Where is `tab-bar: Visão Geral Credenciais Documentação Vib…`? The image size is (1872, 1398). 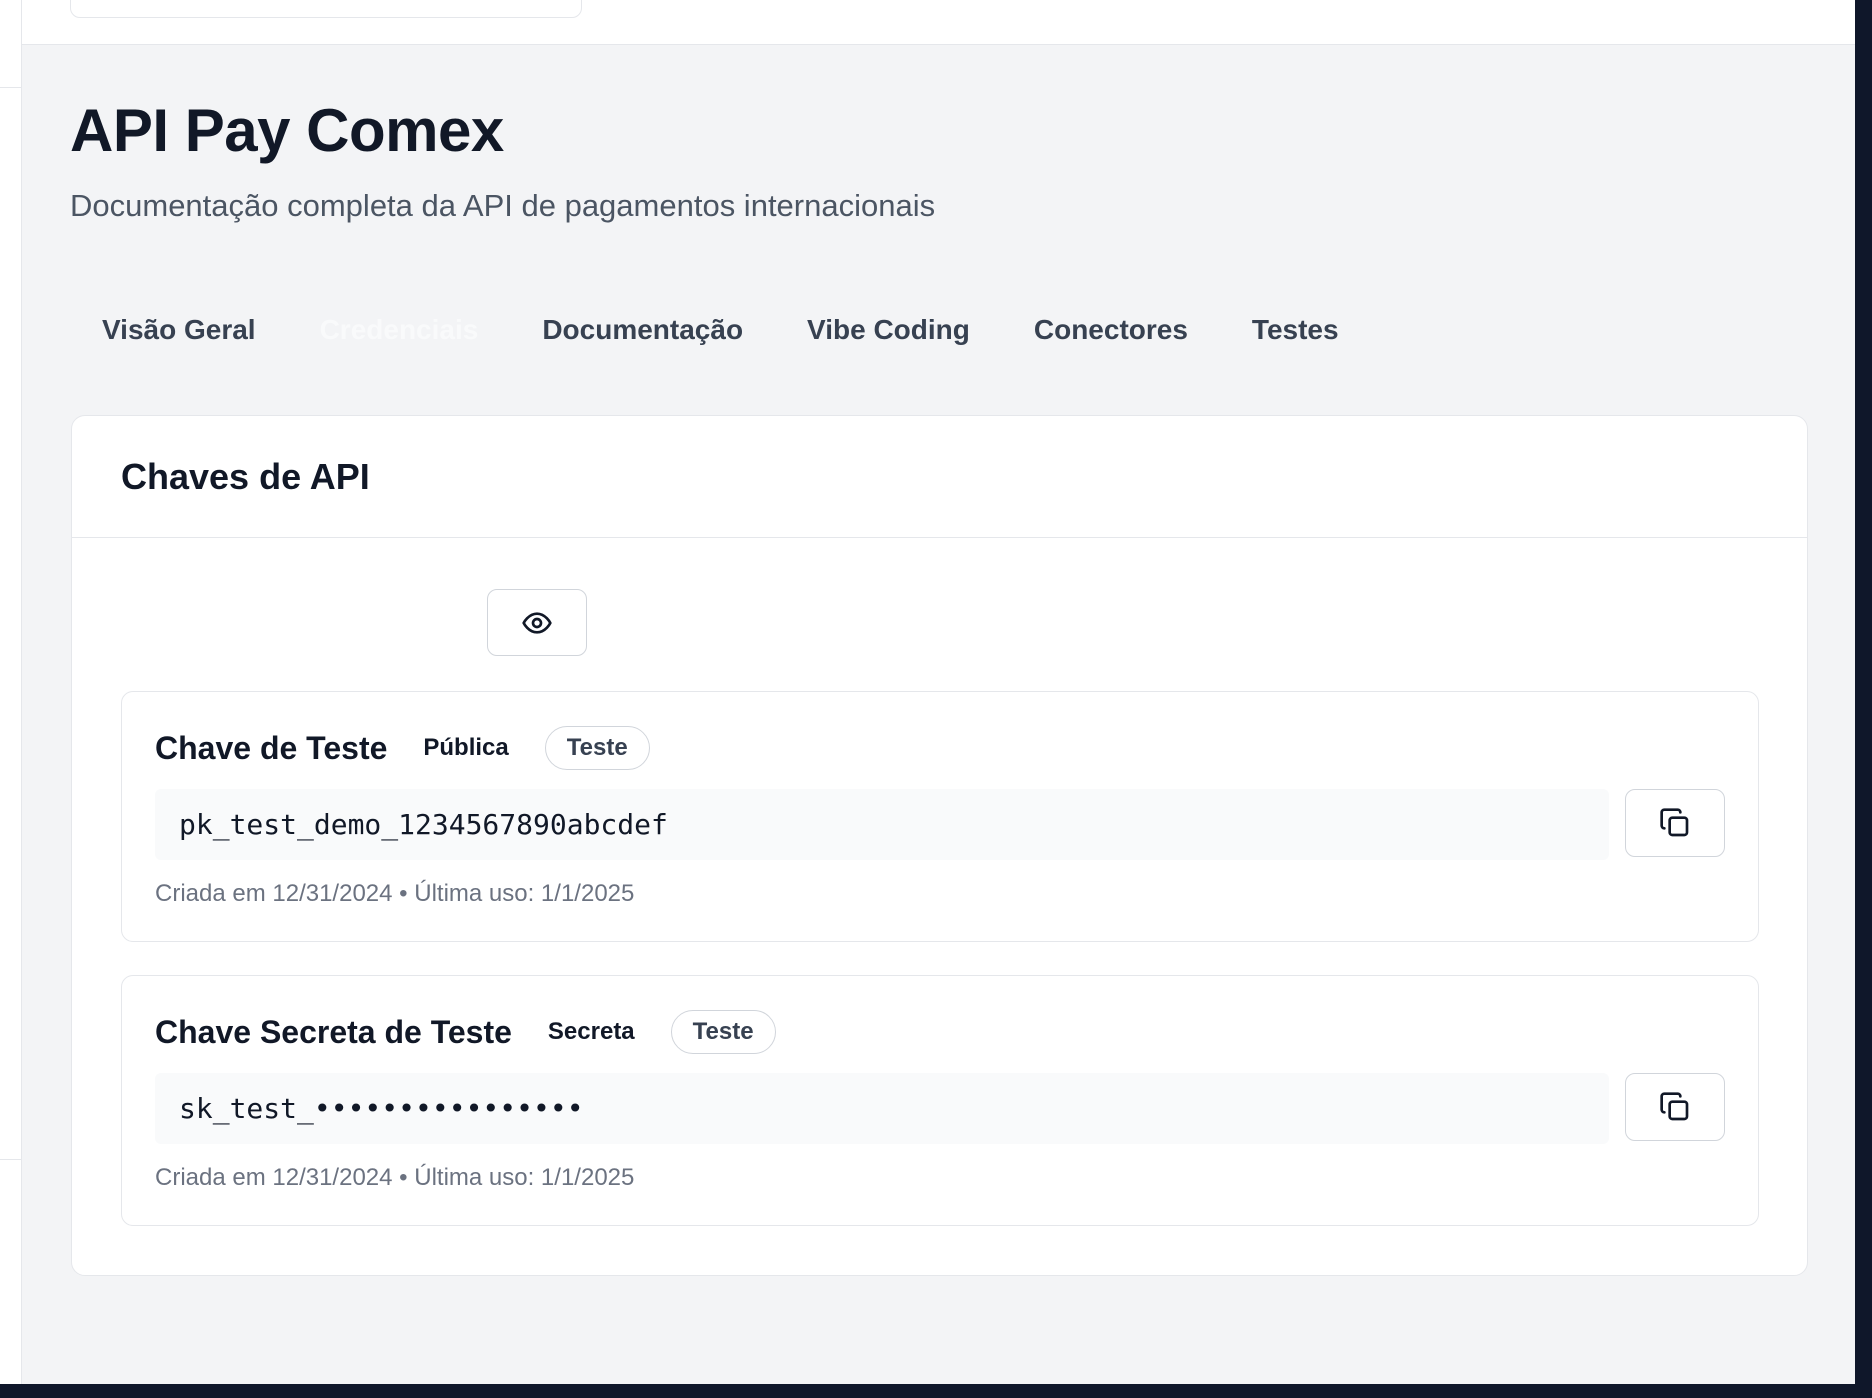
tab-bar: Visão Geral Credenciais Documentação Vib… is located at coordinates (720, 330).